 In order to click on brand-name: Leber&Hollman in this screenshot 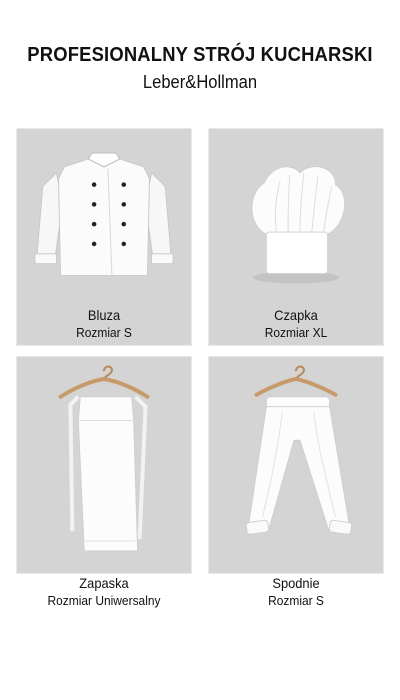, I will do `click(200, 82)`.